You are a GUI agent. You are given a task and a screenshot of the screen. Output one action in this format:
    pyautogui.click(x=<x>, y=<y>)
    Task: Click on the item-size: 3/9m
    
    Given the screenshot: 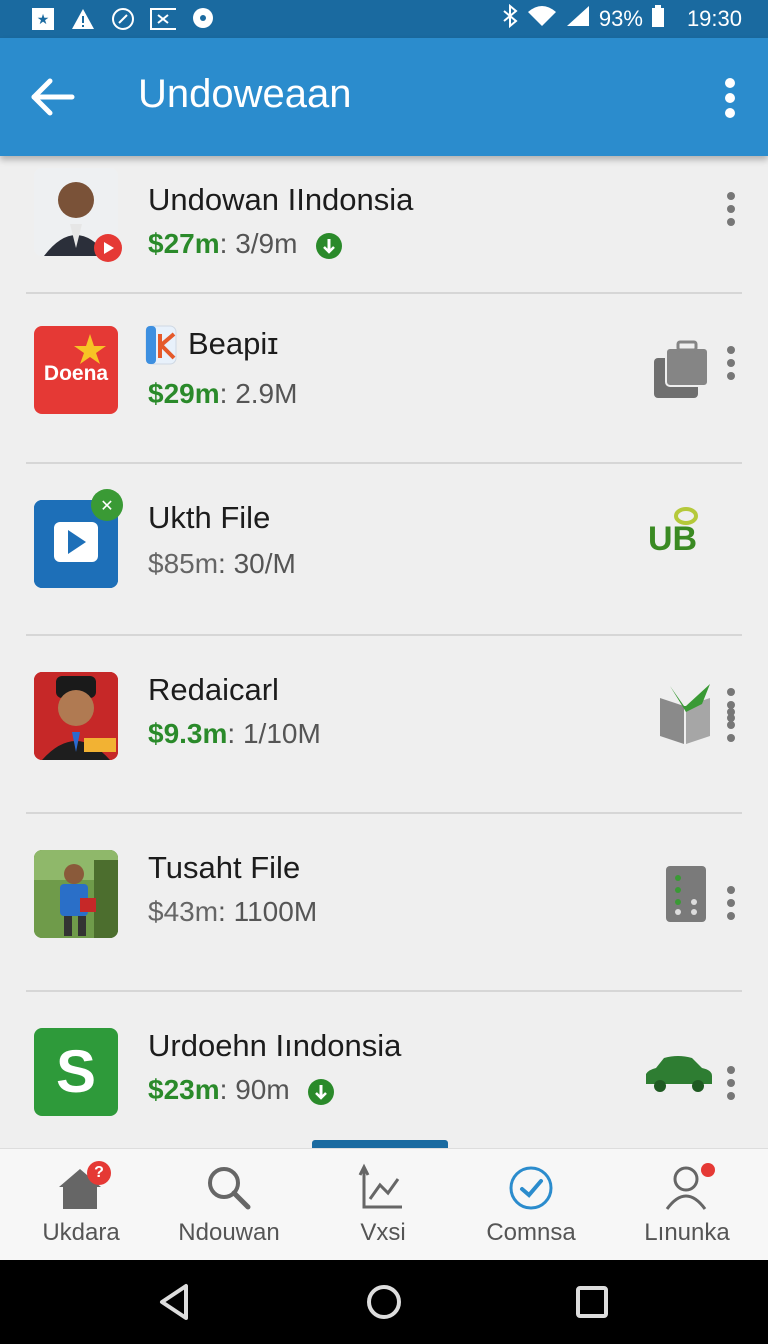 What is the action you would take?
    pyautogui.click(x=266, y=243)
    